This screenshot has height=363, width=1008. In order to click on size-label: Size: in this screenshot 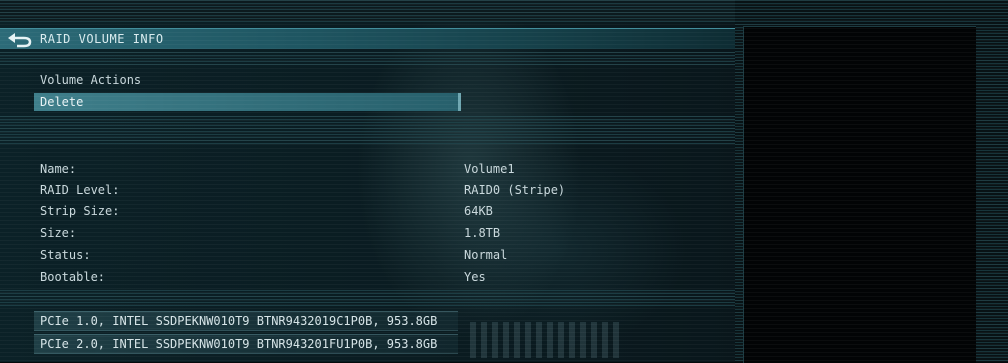, I will do `click(58, 233)`.